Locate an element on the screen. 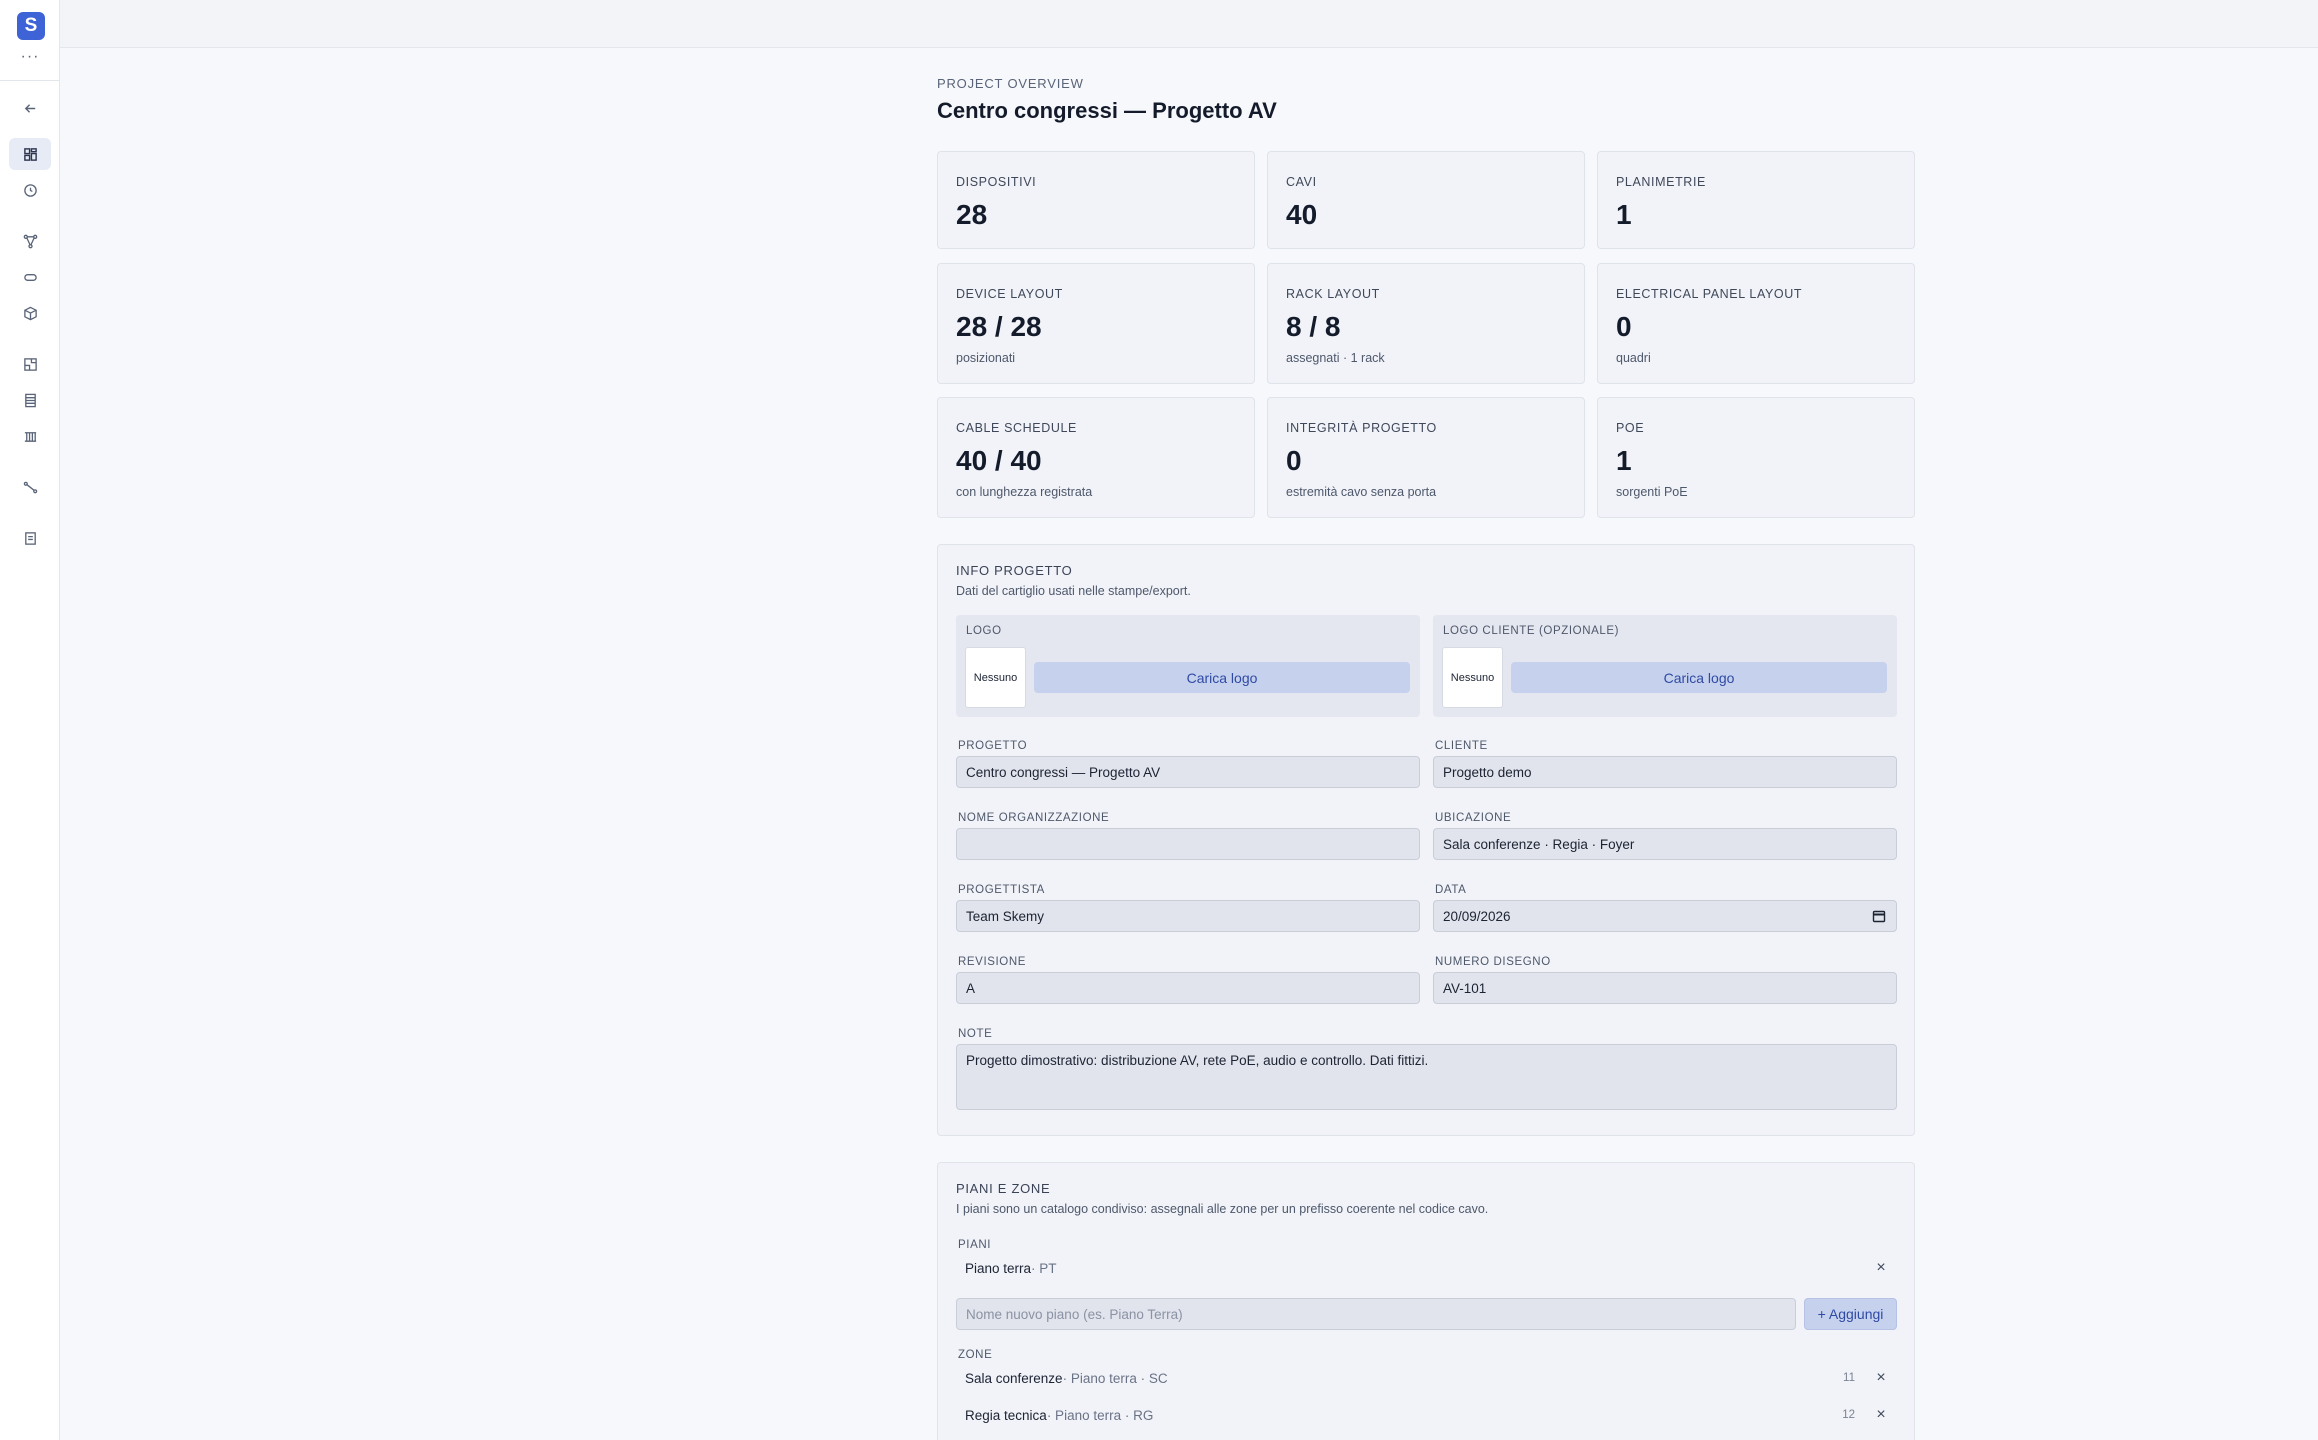  rack-icon is located at coordinates (30, 400).